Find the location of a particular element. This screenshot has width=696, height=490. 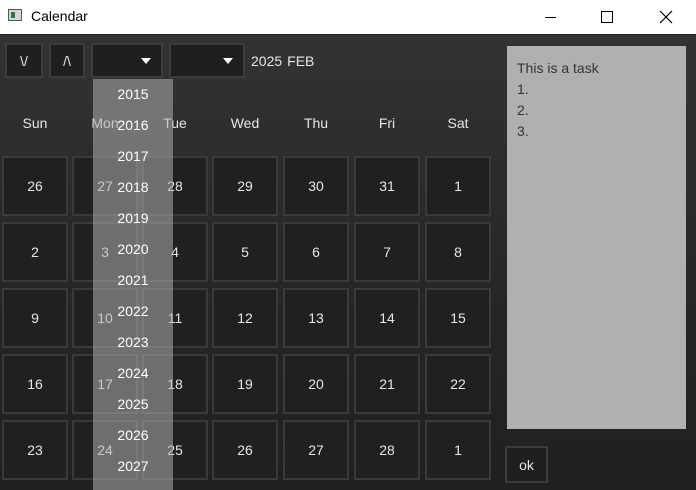

year-option: 2027 is located at coordinates (133, 466).